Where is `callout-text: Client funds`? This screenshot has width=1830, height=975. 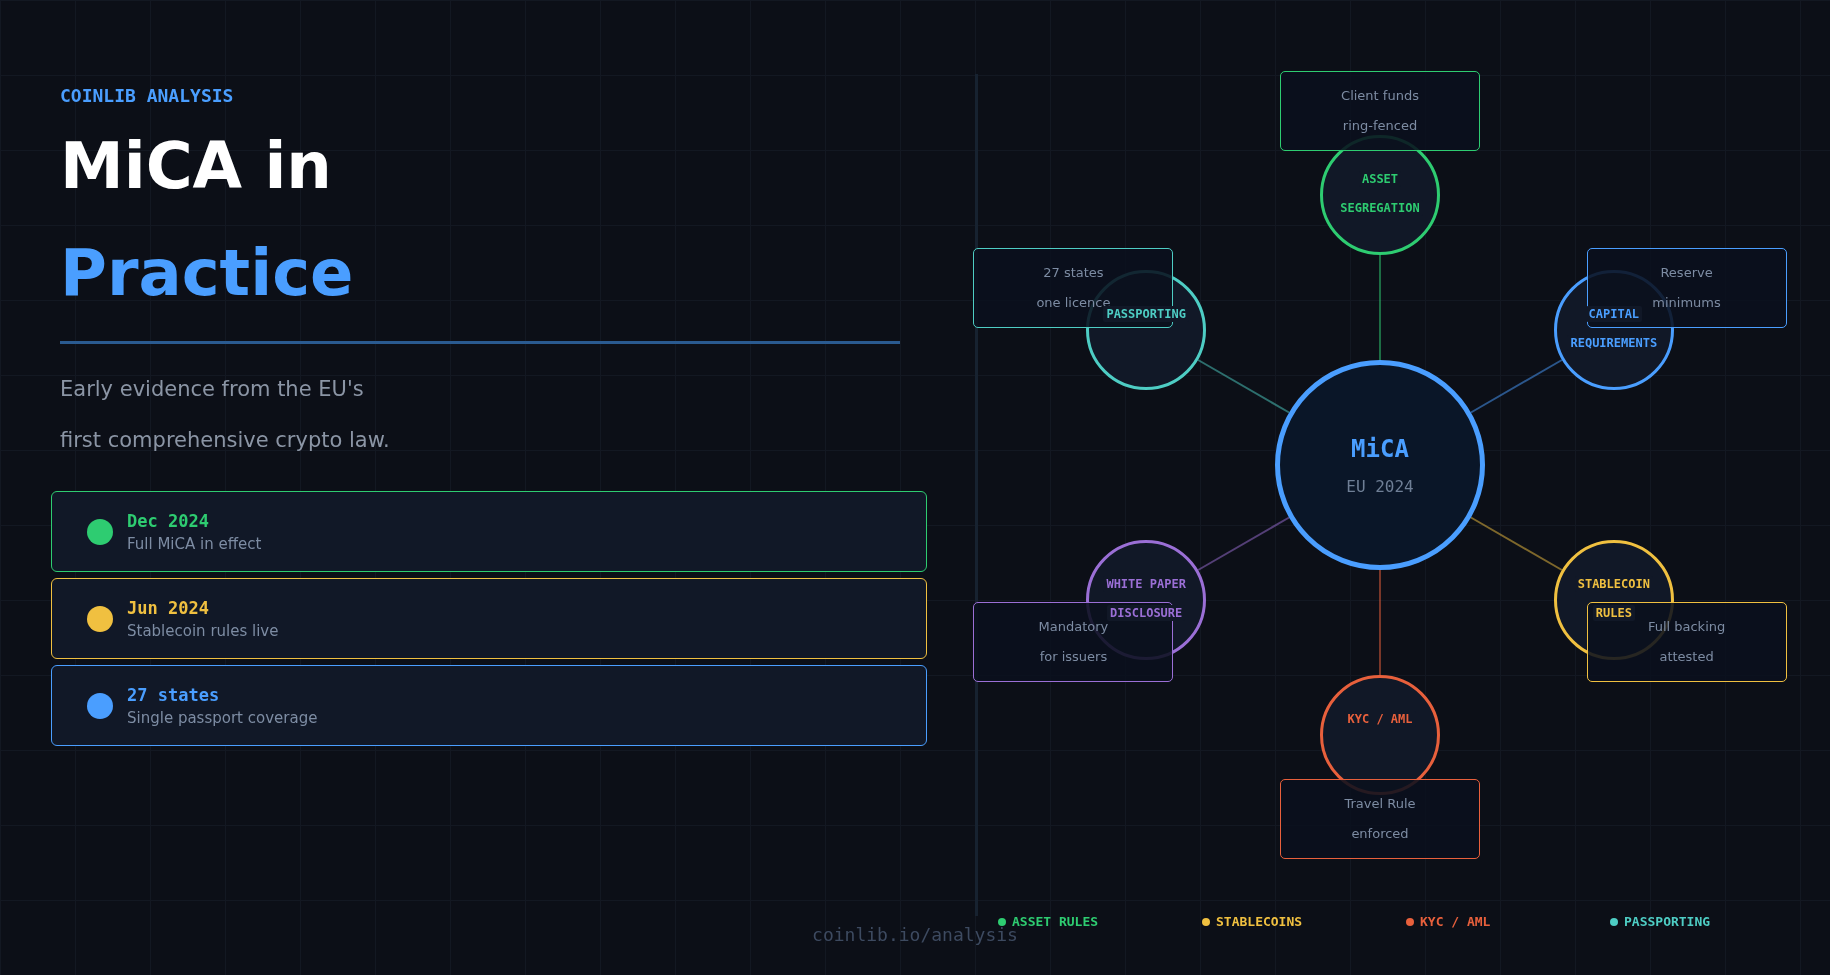 callout-text: Client funds is located at coordinates (1380, 96).